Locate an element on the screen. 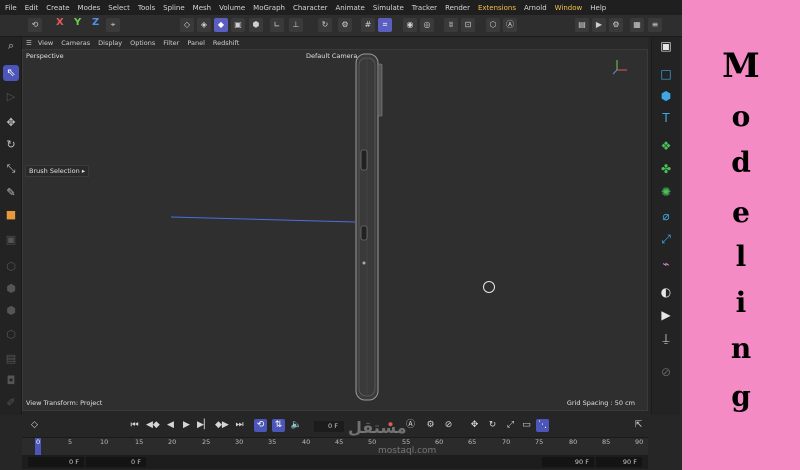 Image resolution: width=800 pixels, height=470 pixels. null-object-icon: □ is located at coordinates (666, 74).